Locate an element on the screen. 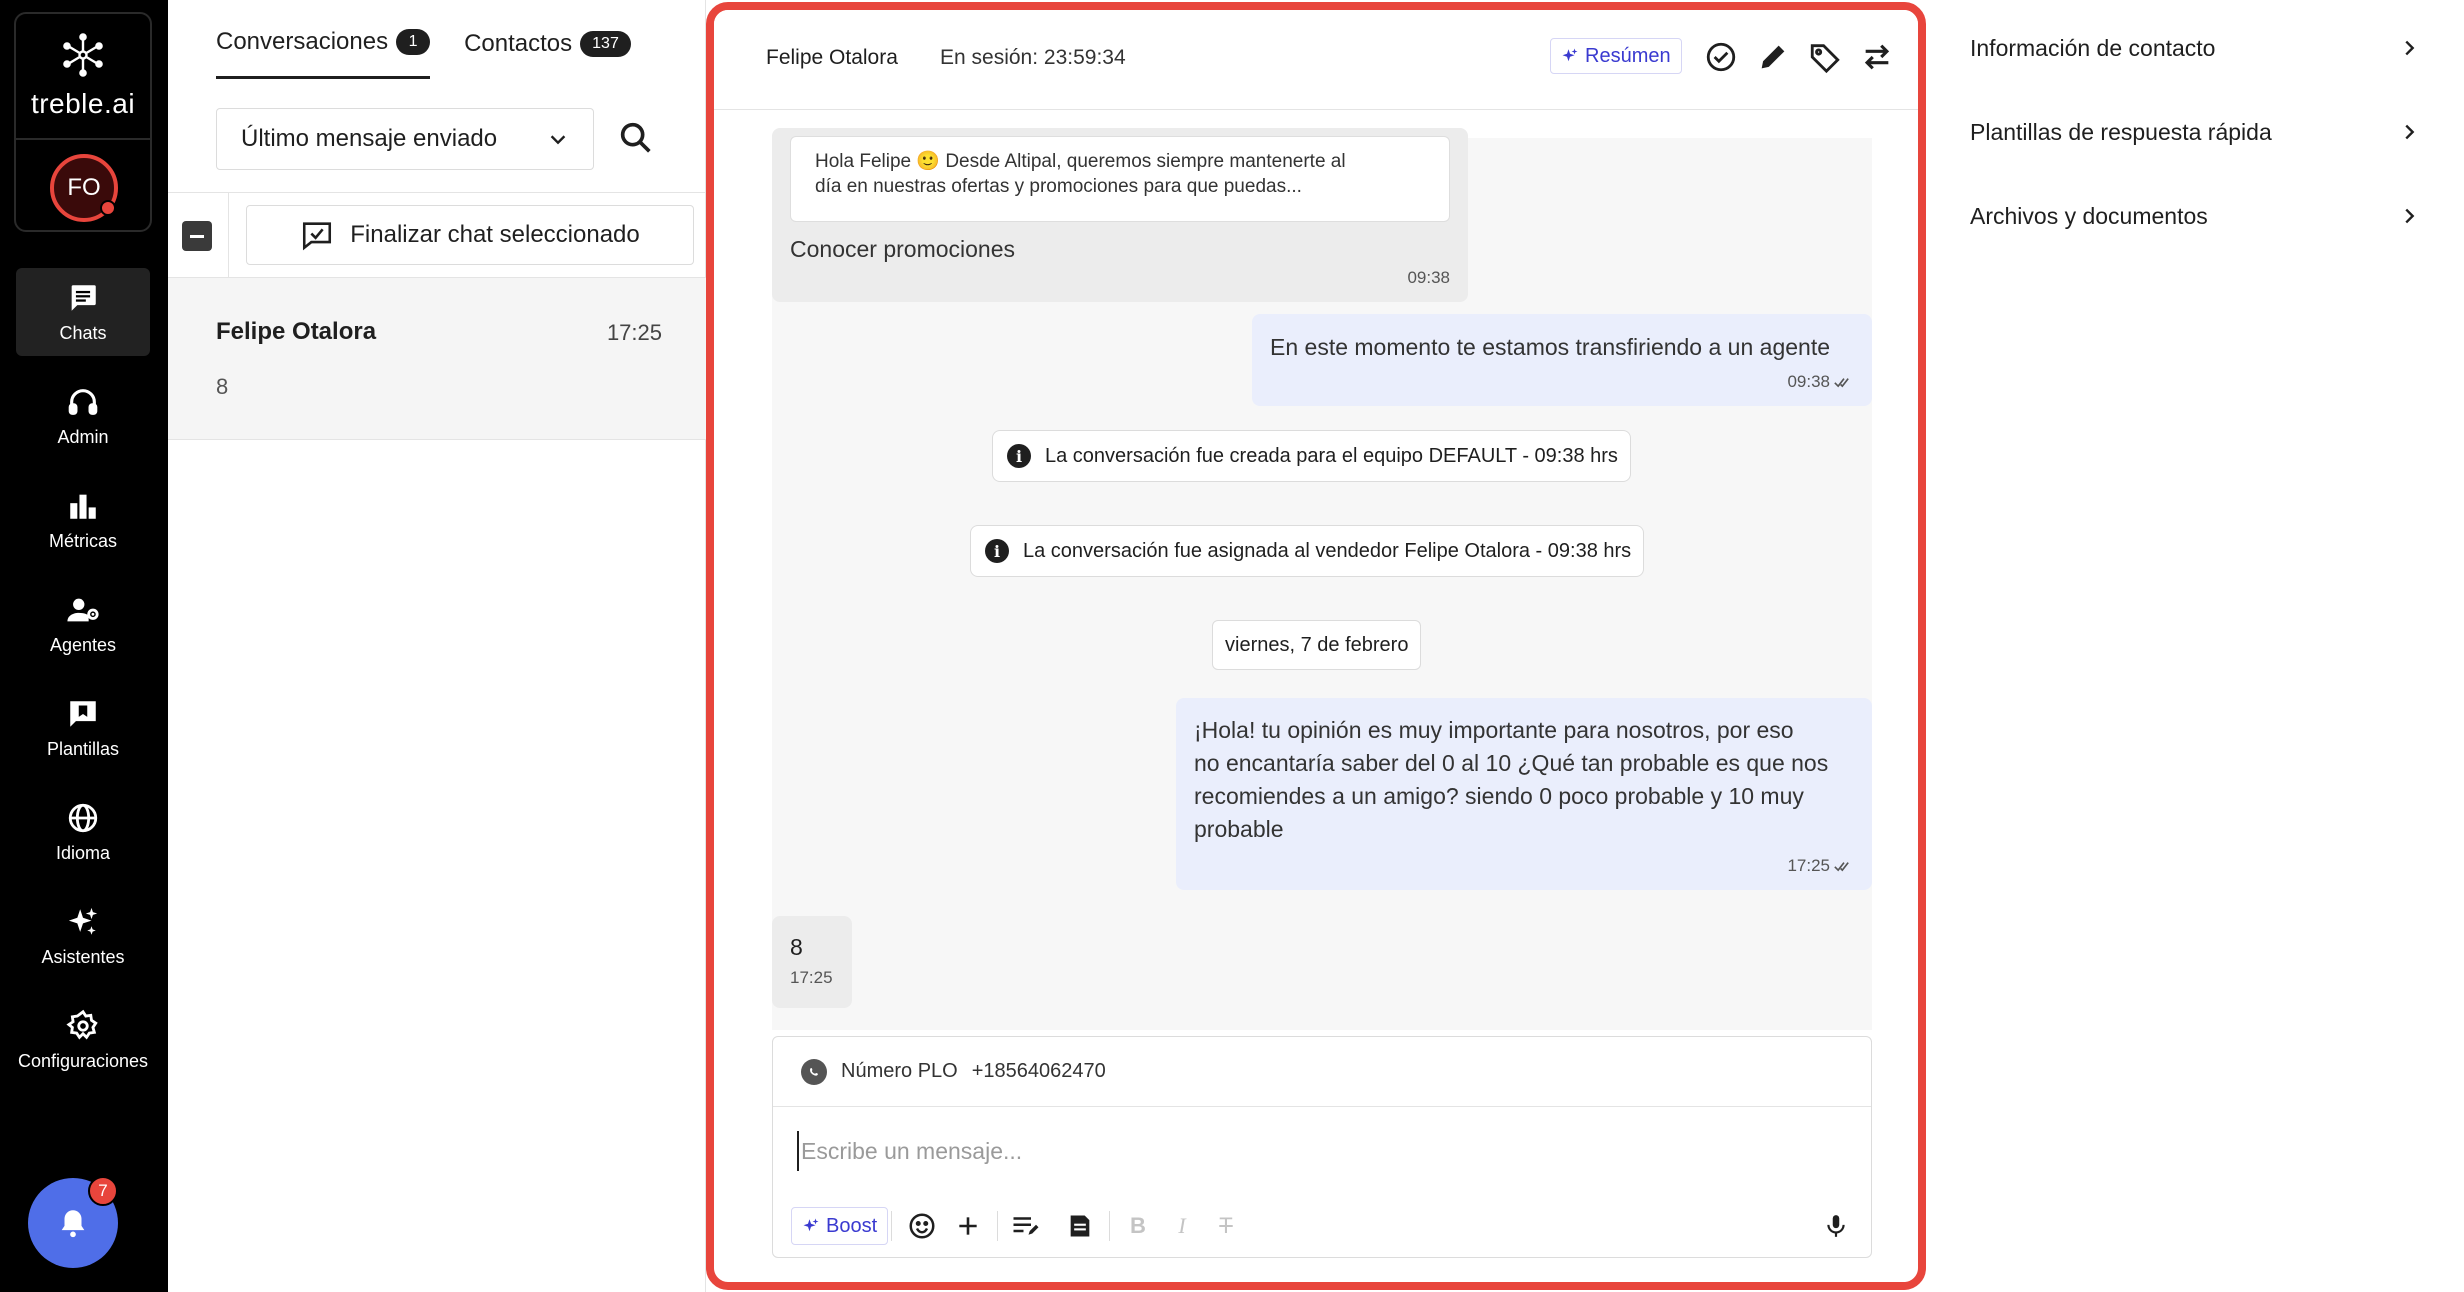 The width and height of the screenshot is (2464, 1292). sort-value: Último mensaje enviado is located at coordinates (369, 138).